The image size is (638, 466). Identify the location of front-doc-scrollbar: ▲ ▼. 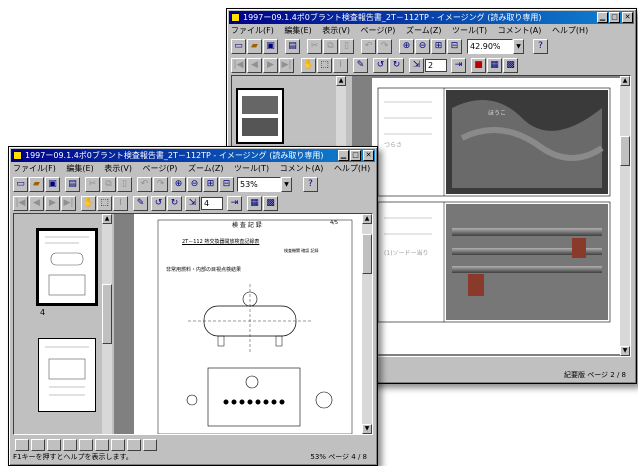
(367, 324).